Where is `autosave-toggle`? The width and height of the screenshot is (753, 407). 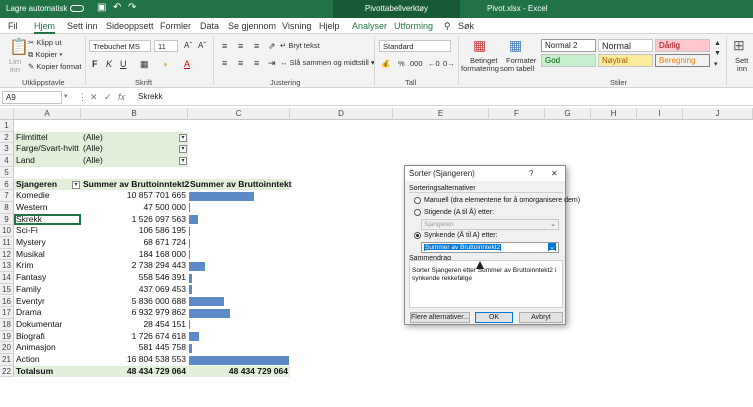 autosave-toggle is located at coordinates (77, 9).